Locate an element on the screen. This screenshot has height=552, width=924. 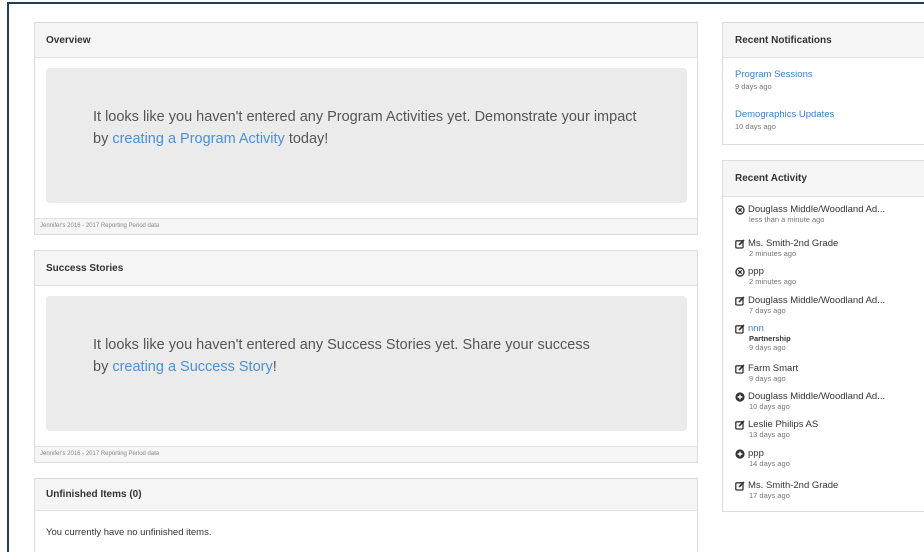
activity-item: Ms. Smith-2nd Grade 2 minutes ago is located at coordinates (829, 248).